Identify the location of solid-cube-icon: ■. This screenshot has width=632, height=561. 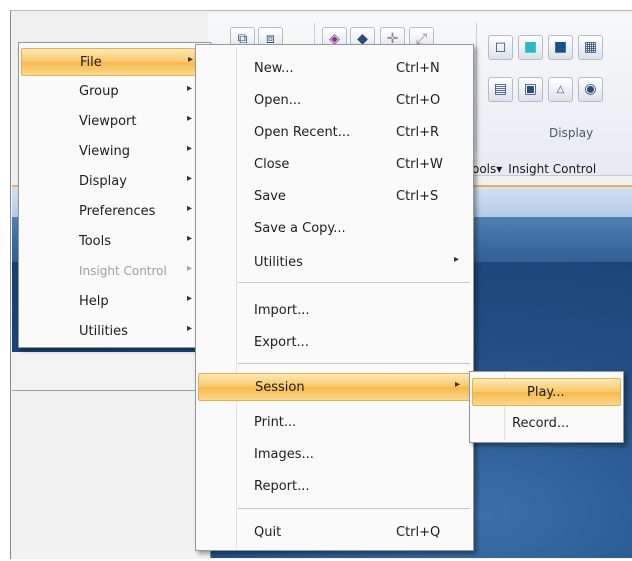
(560, 47).